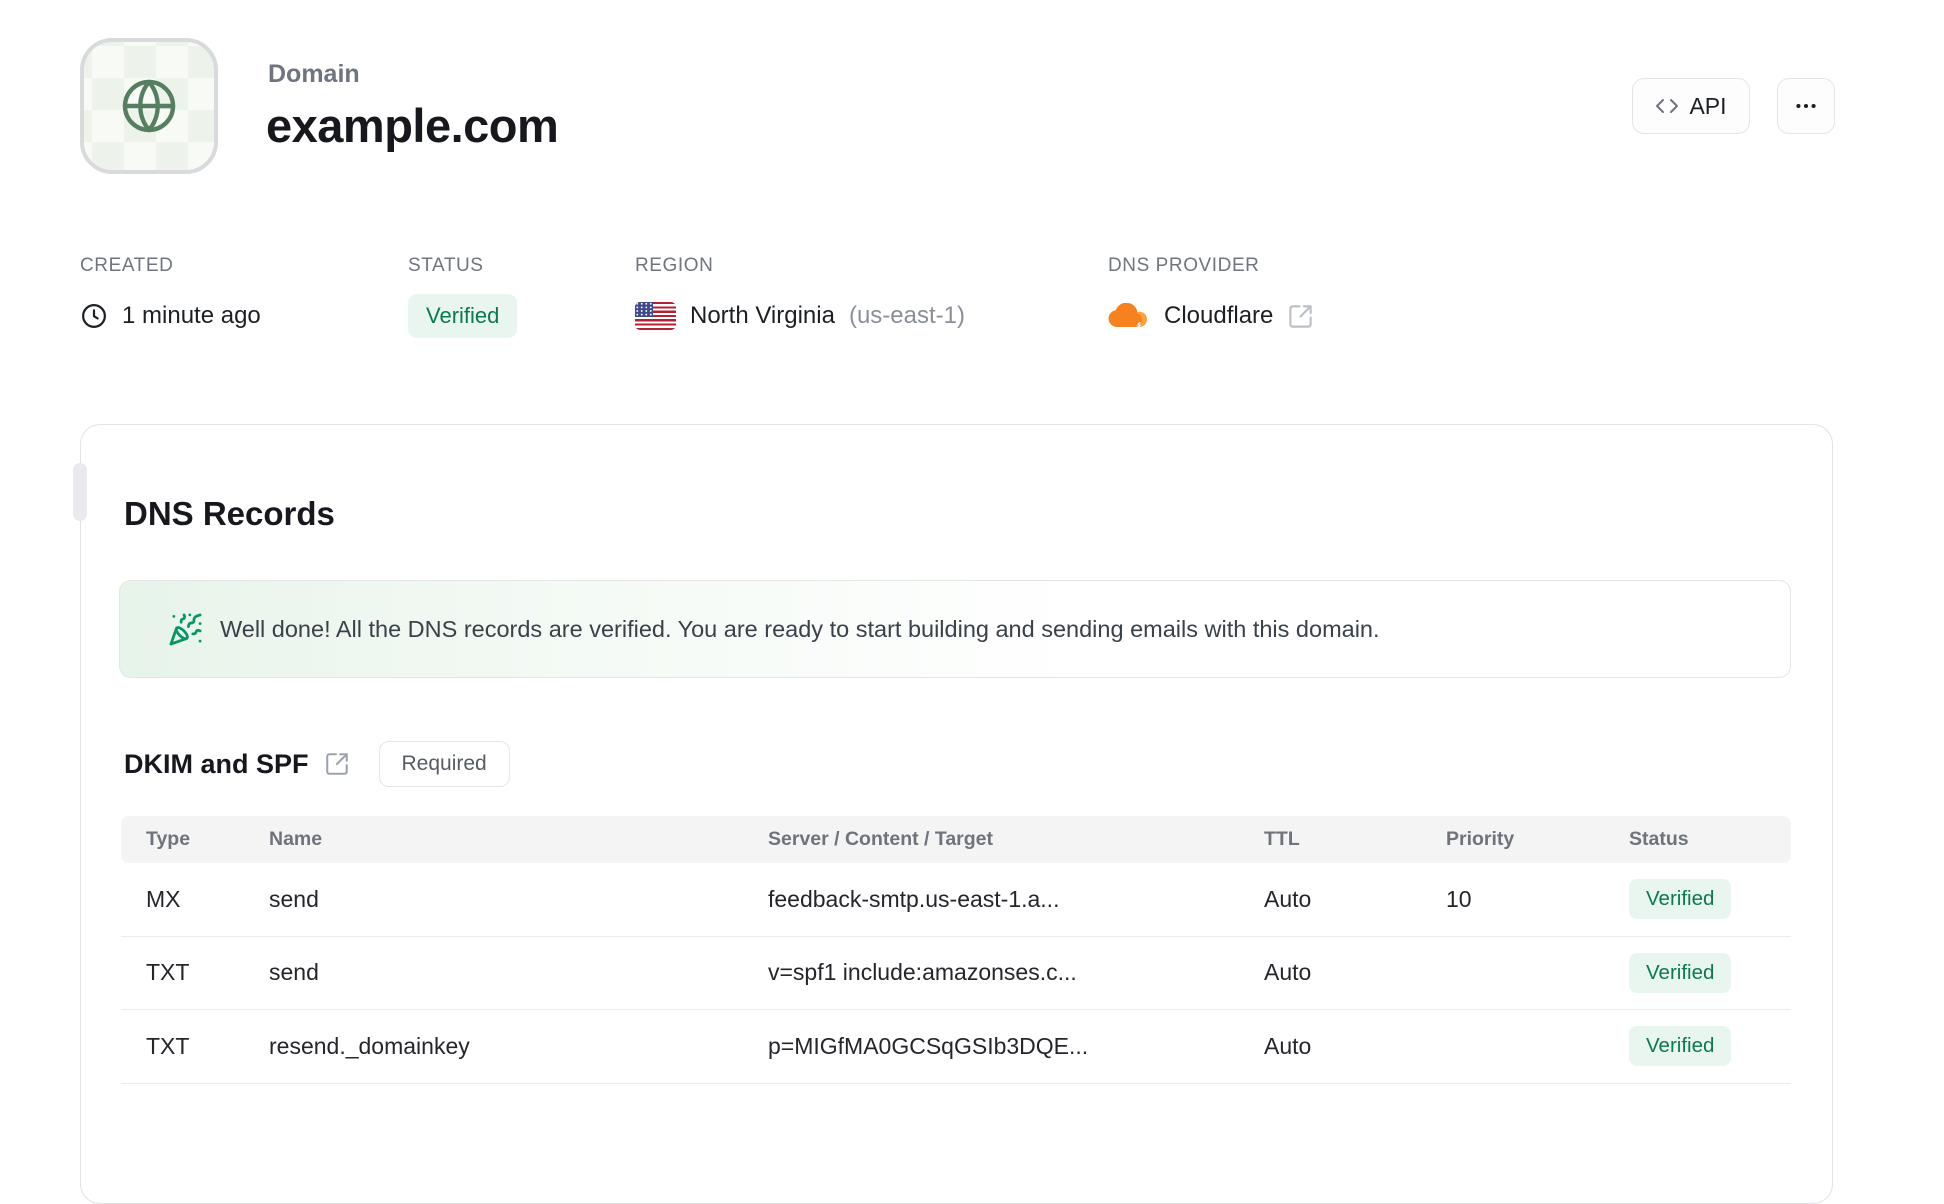 The image size is (1944, 1204). I want to click on more-options-button, so click(1806, 106).